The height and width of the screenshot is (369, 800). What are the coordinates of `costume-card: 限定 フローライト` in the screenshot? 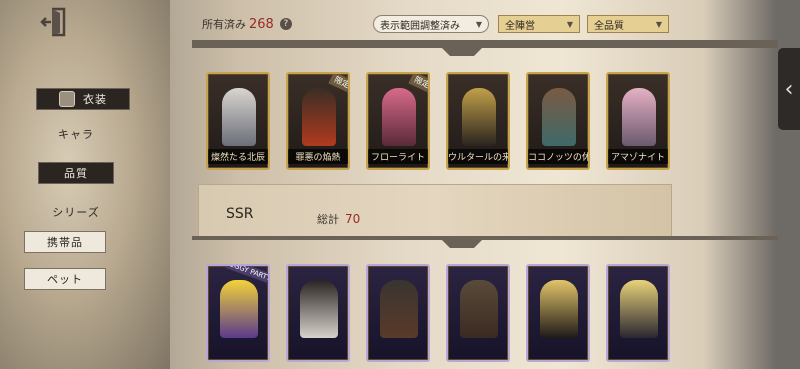 It's located at (398, 121).